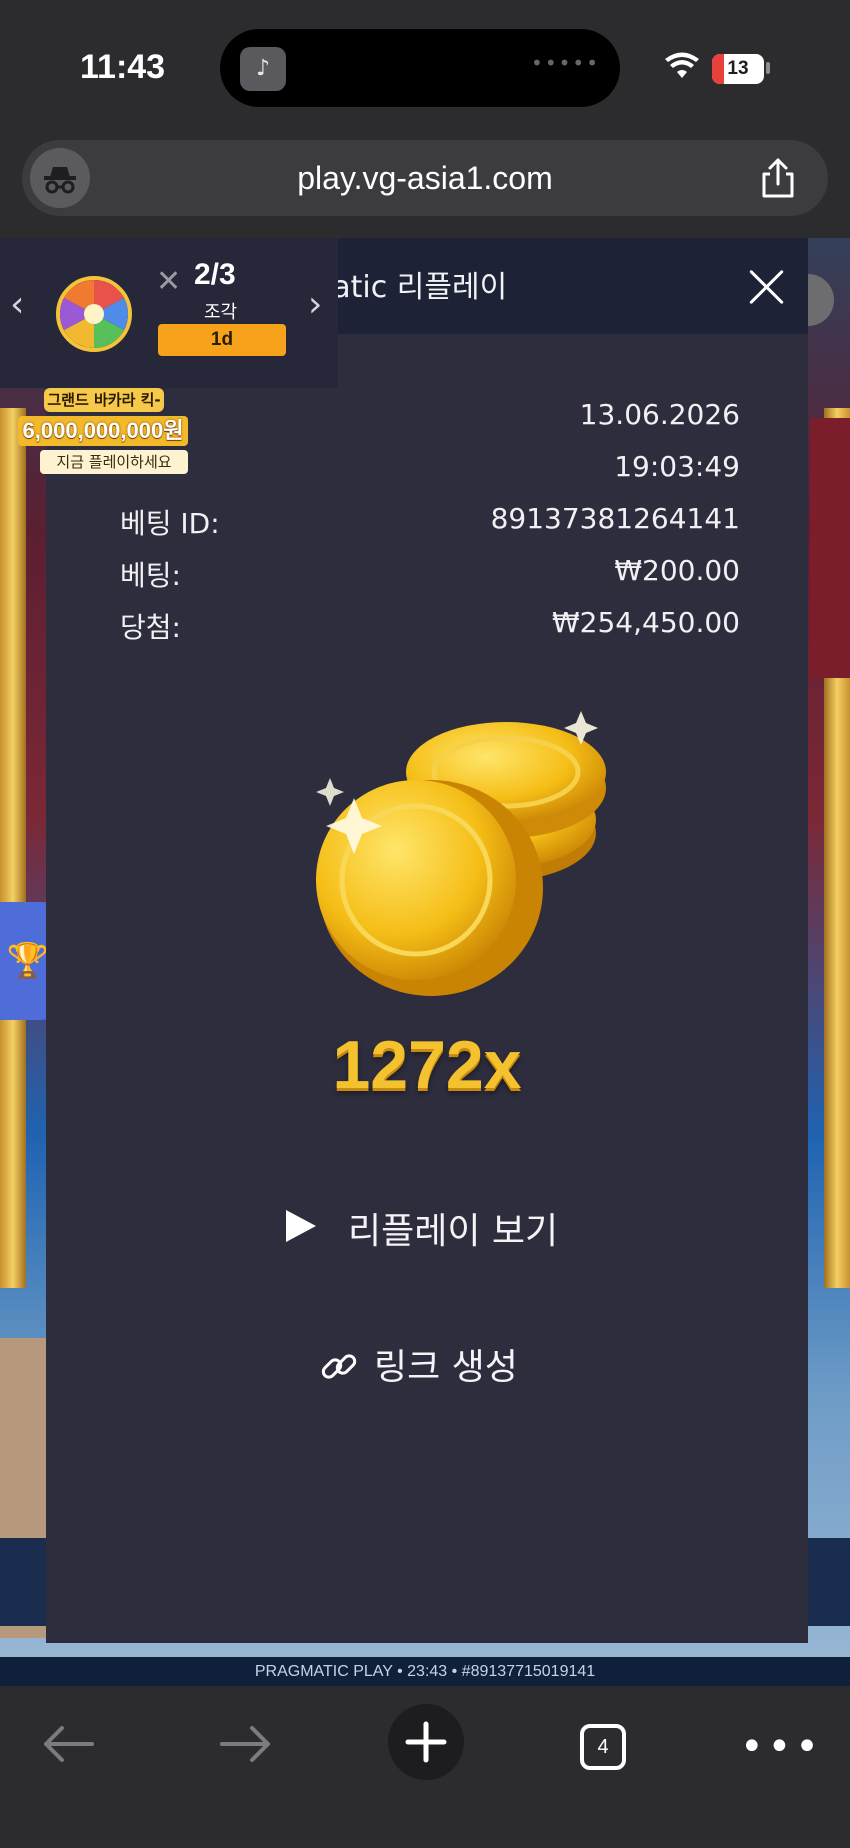  What do you see at coordinates (677, 466) in the screenshot?
I see `time-value: 19:03:49` at bounding box center [677, 466].